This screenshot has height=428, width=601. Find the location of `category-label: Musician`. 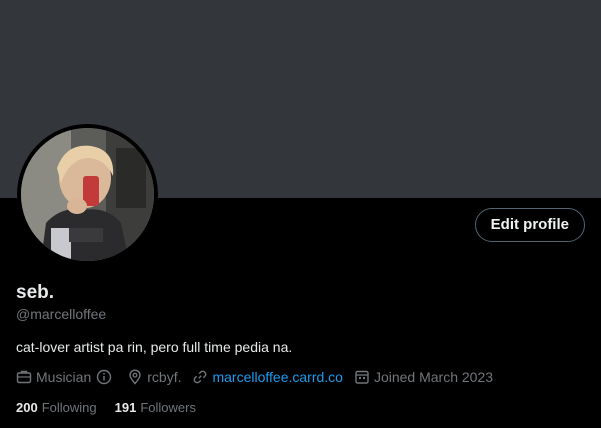

category-label: Musician is located at coordinates (64, 377).